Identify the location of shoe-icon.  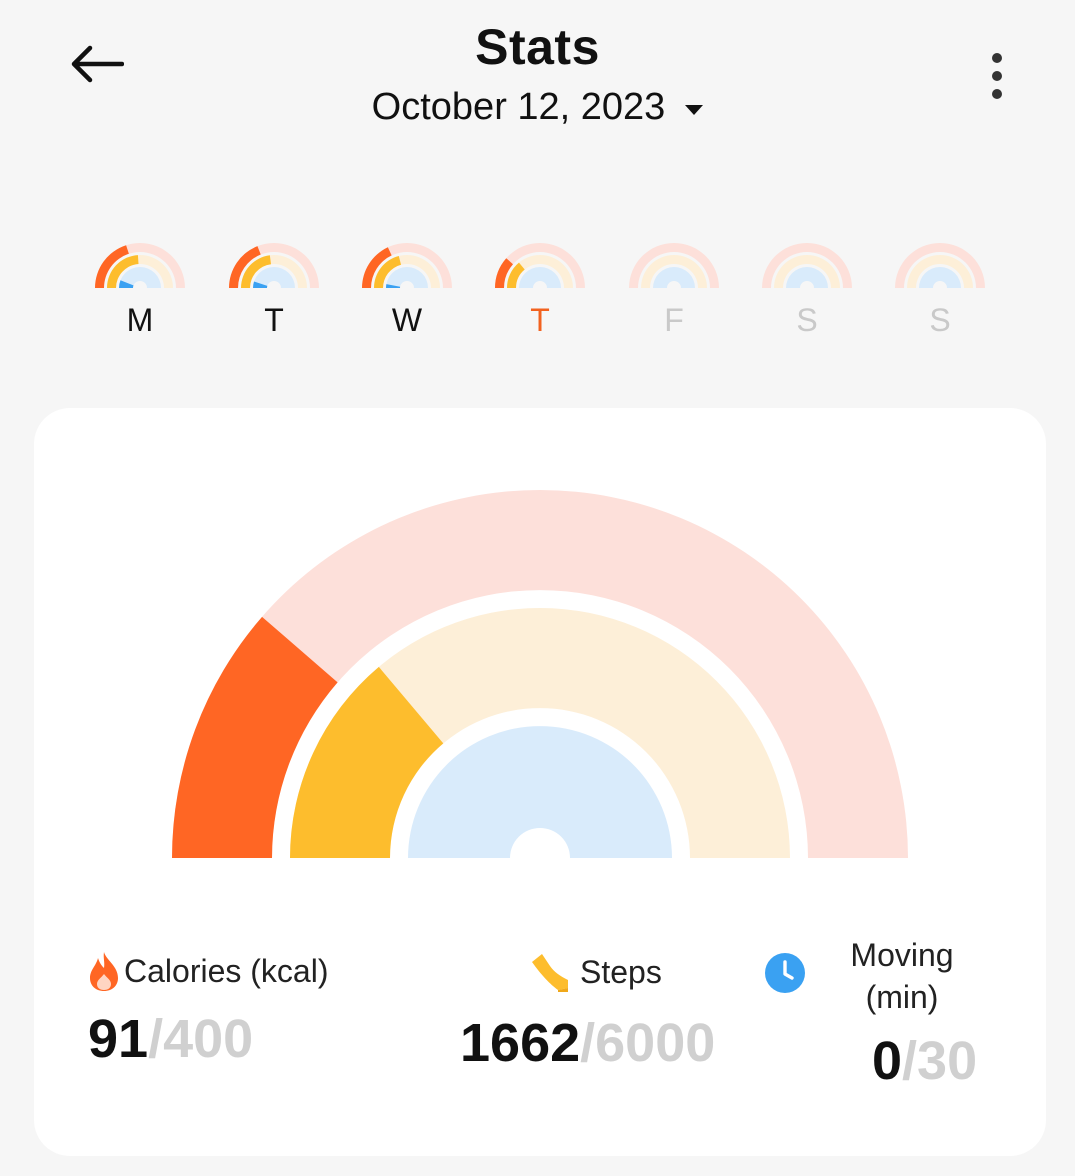
(550, 973).